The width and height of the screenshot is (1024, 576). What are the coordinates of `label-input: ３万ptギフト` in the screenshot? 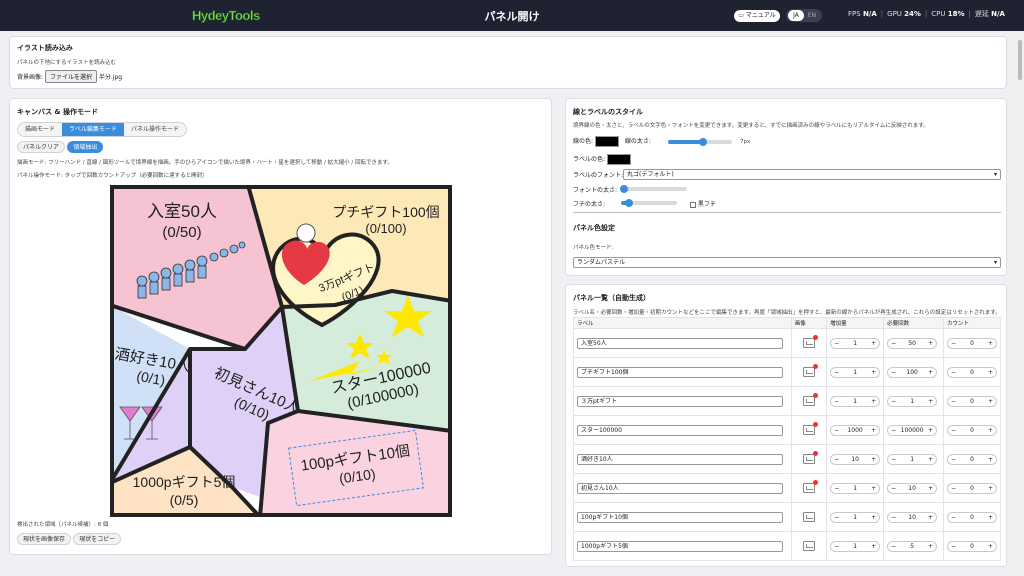 It's located at (680, 401).